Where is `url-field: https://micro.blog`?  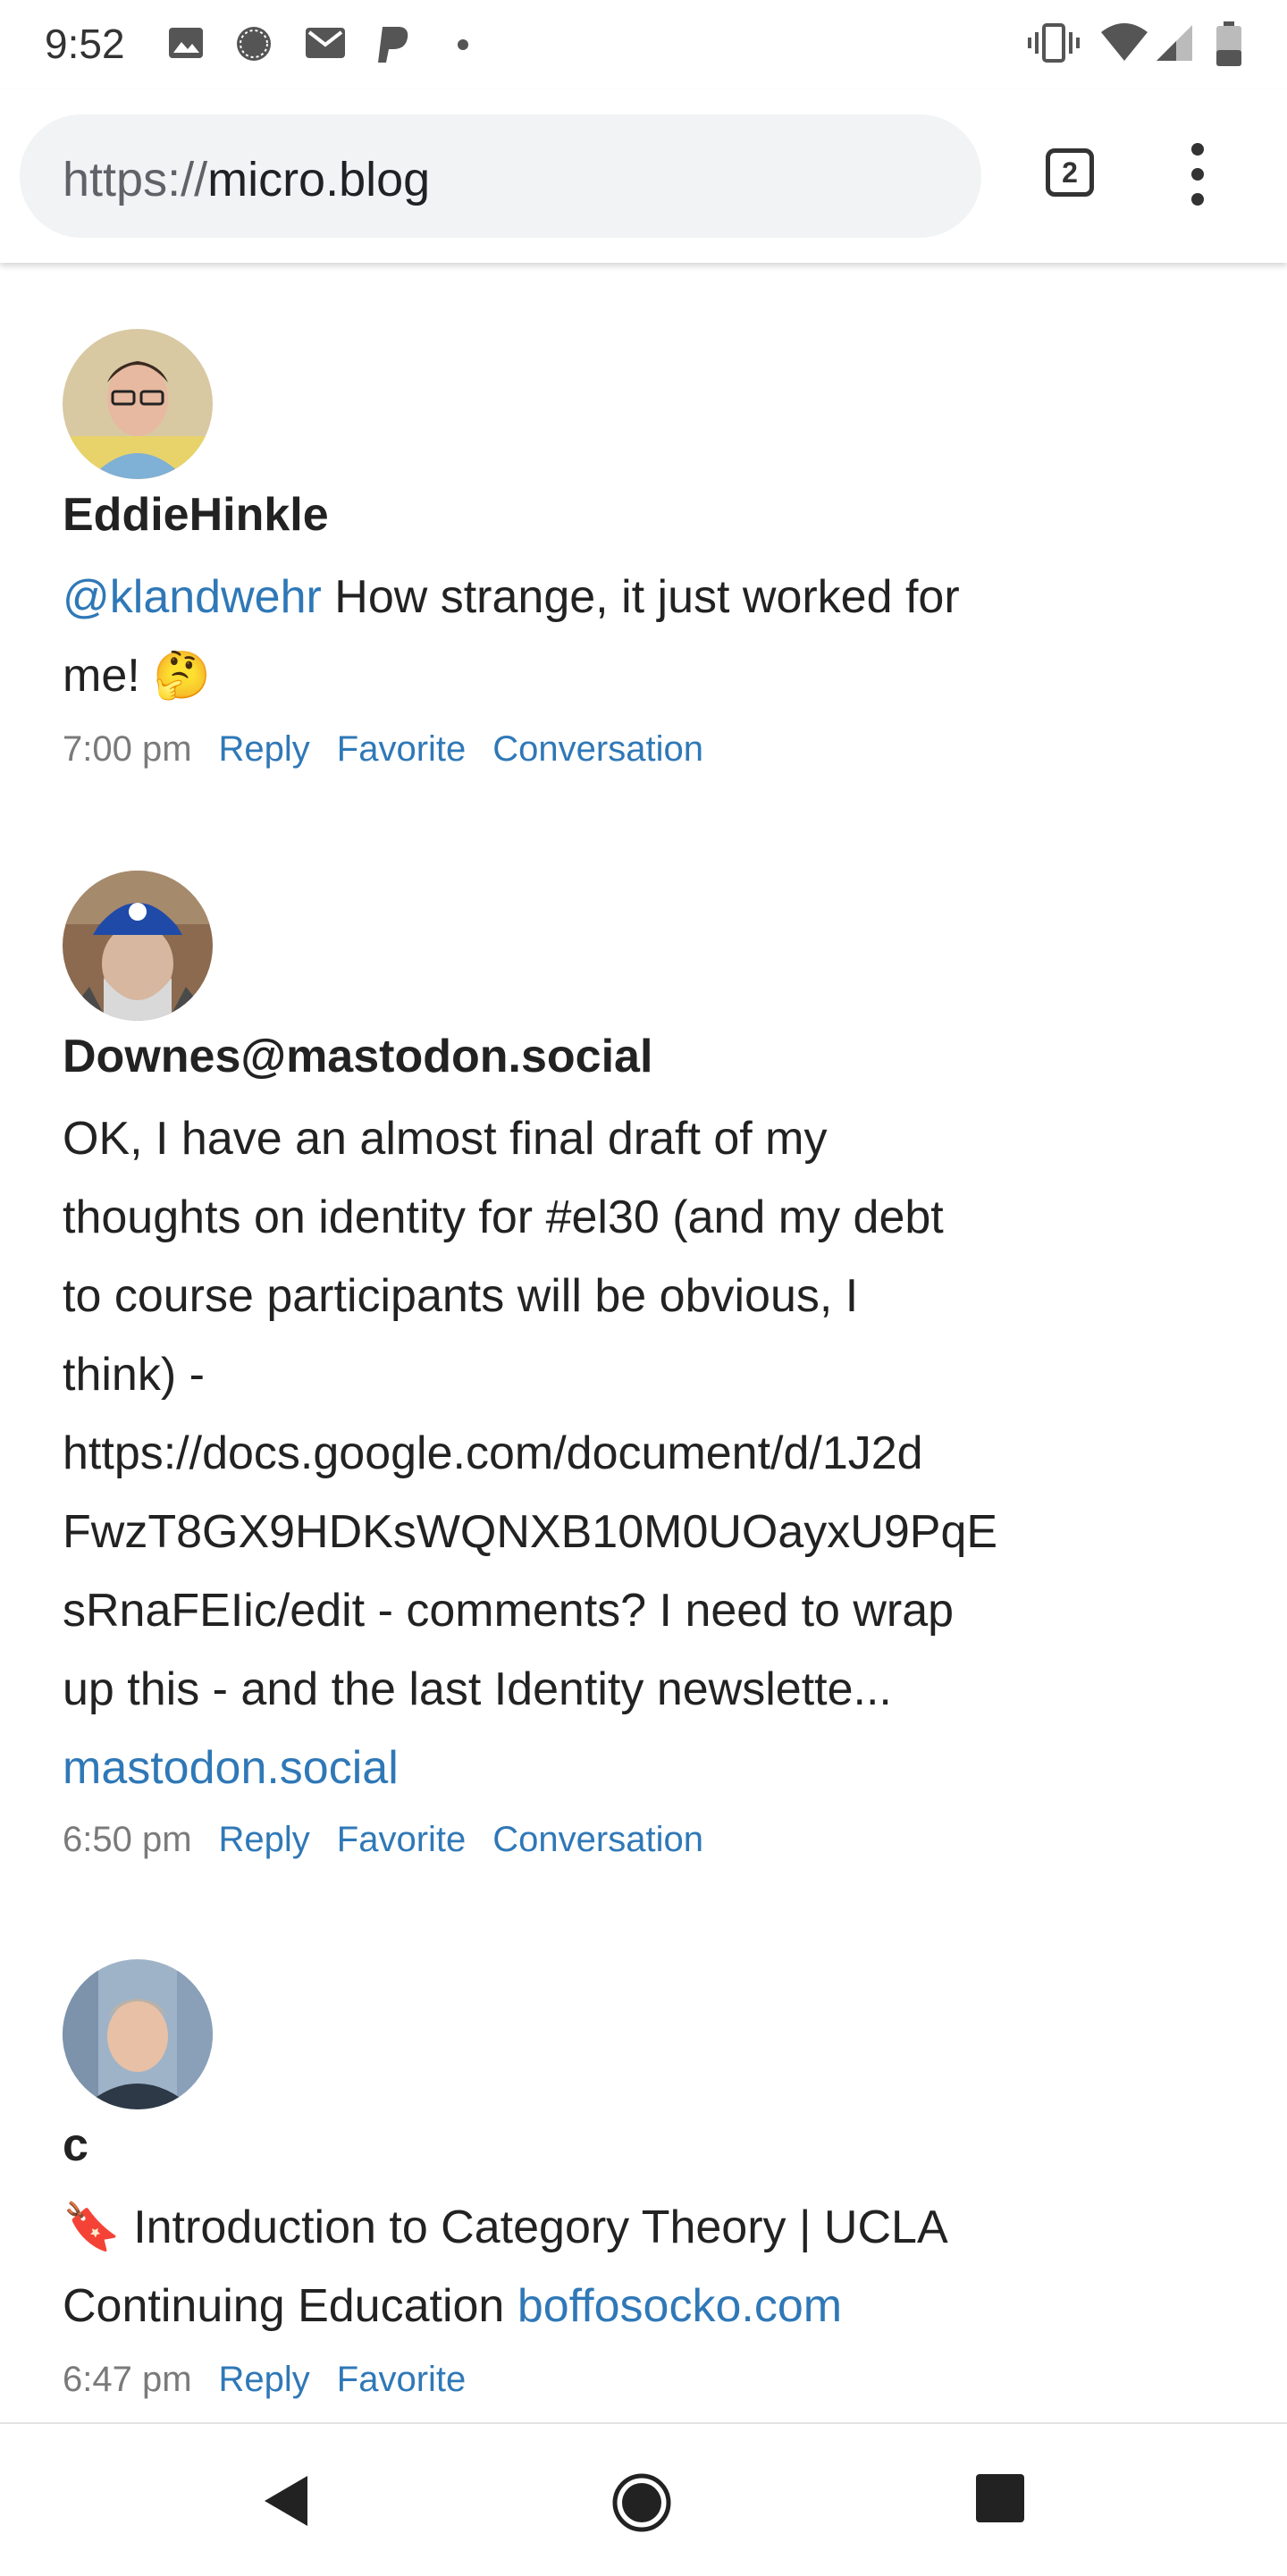 url-field: https://micro.blog is located at coordinates (500, 176).